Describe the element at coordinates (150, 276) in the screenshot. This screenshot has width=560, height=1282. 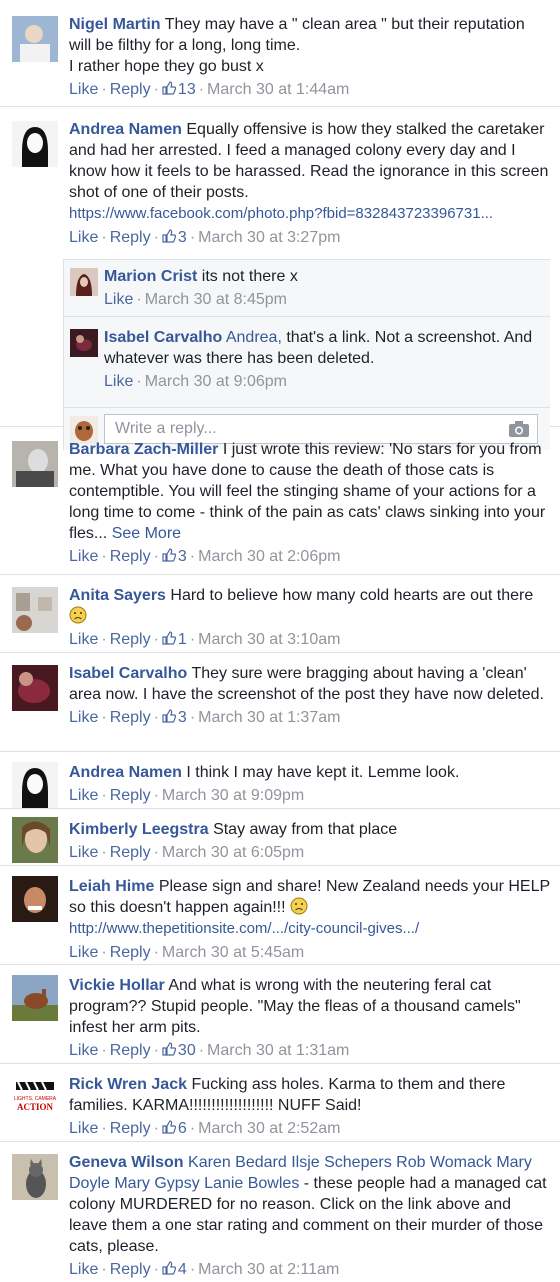
I see `reply-author: Marion Crist` at that location.